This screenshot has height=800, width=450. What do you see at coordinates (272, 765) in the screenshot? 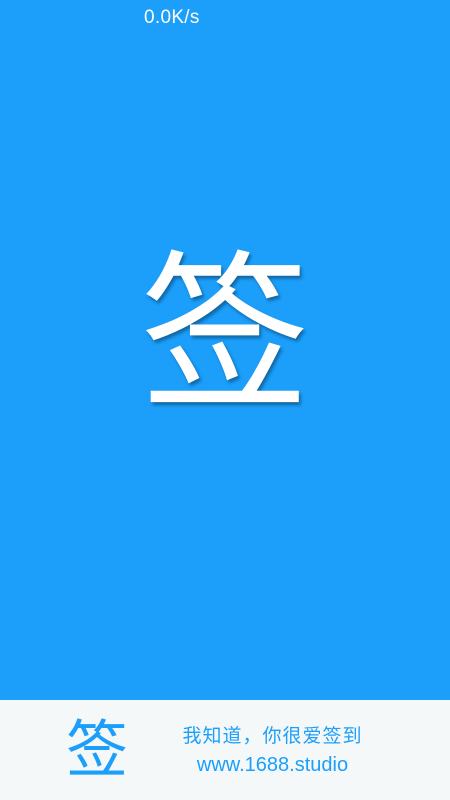
I see `website-url: www.1688.studio` at bounding box center [272, 765].